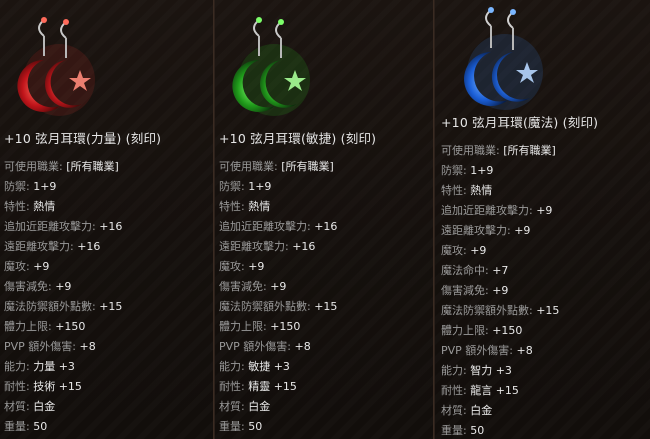 The width and height of the screenshot is (650, 439). I want to click on stat-key: 防禦:, so click(232, 186).